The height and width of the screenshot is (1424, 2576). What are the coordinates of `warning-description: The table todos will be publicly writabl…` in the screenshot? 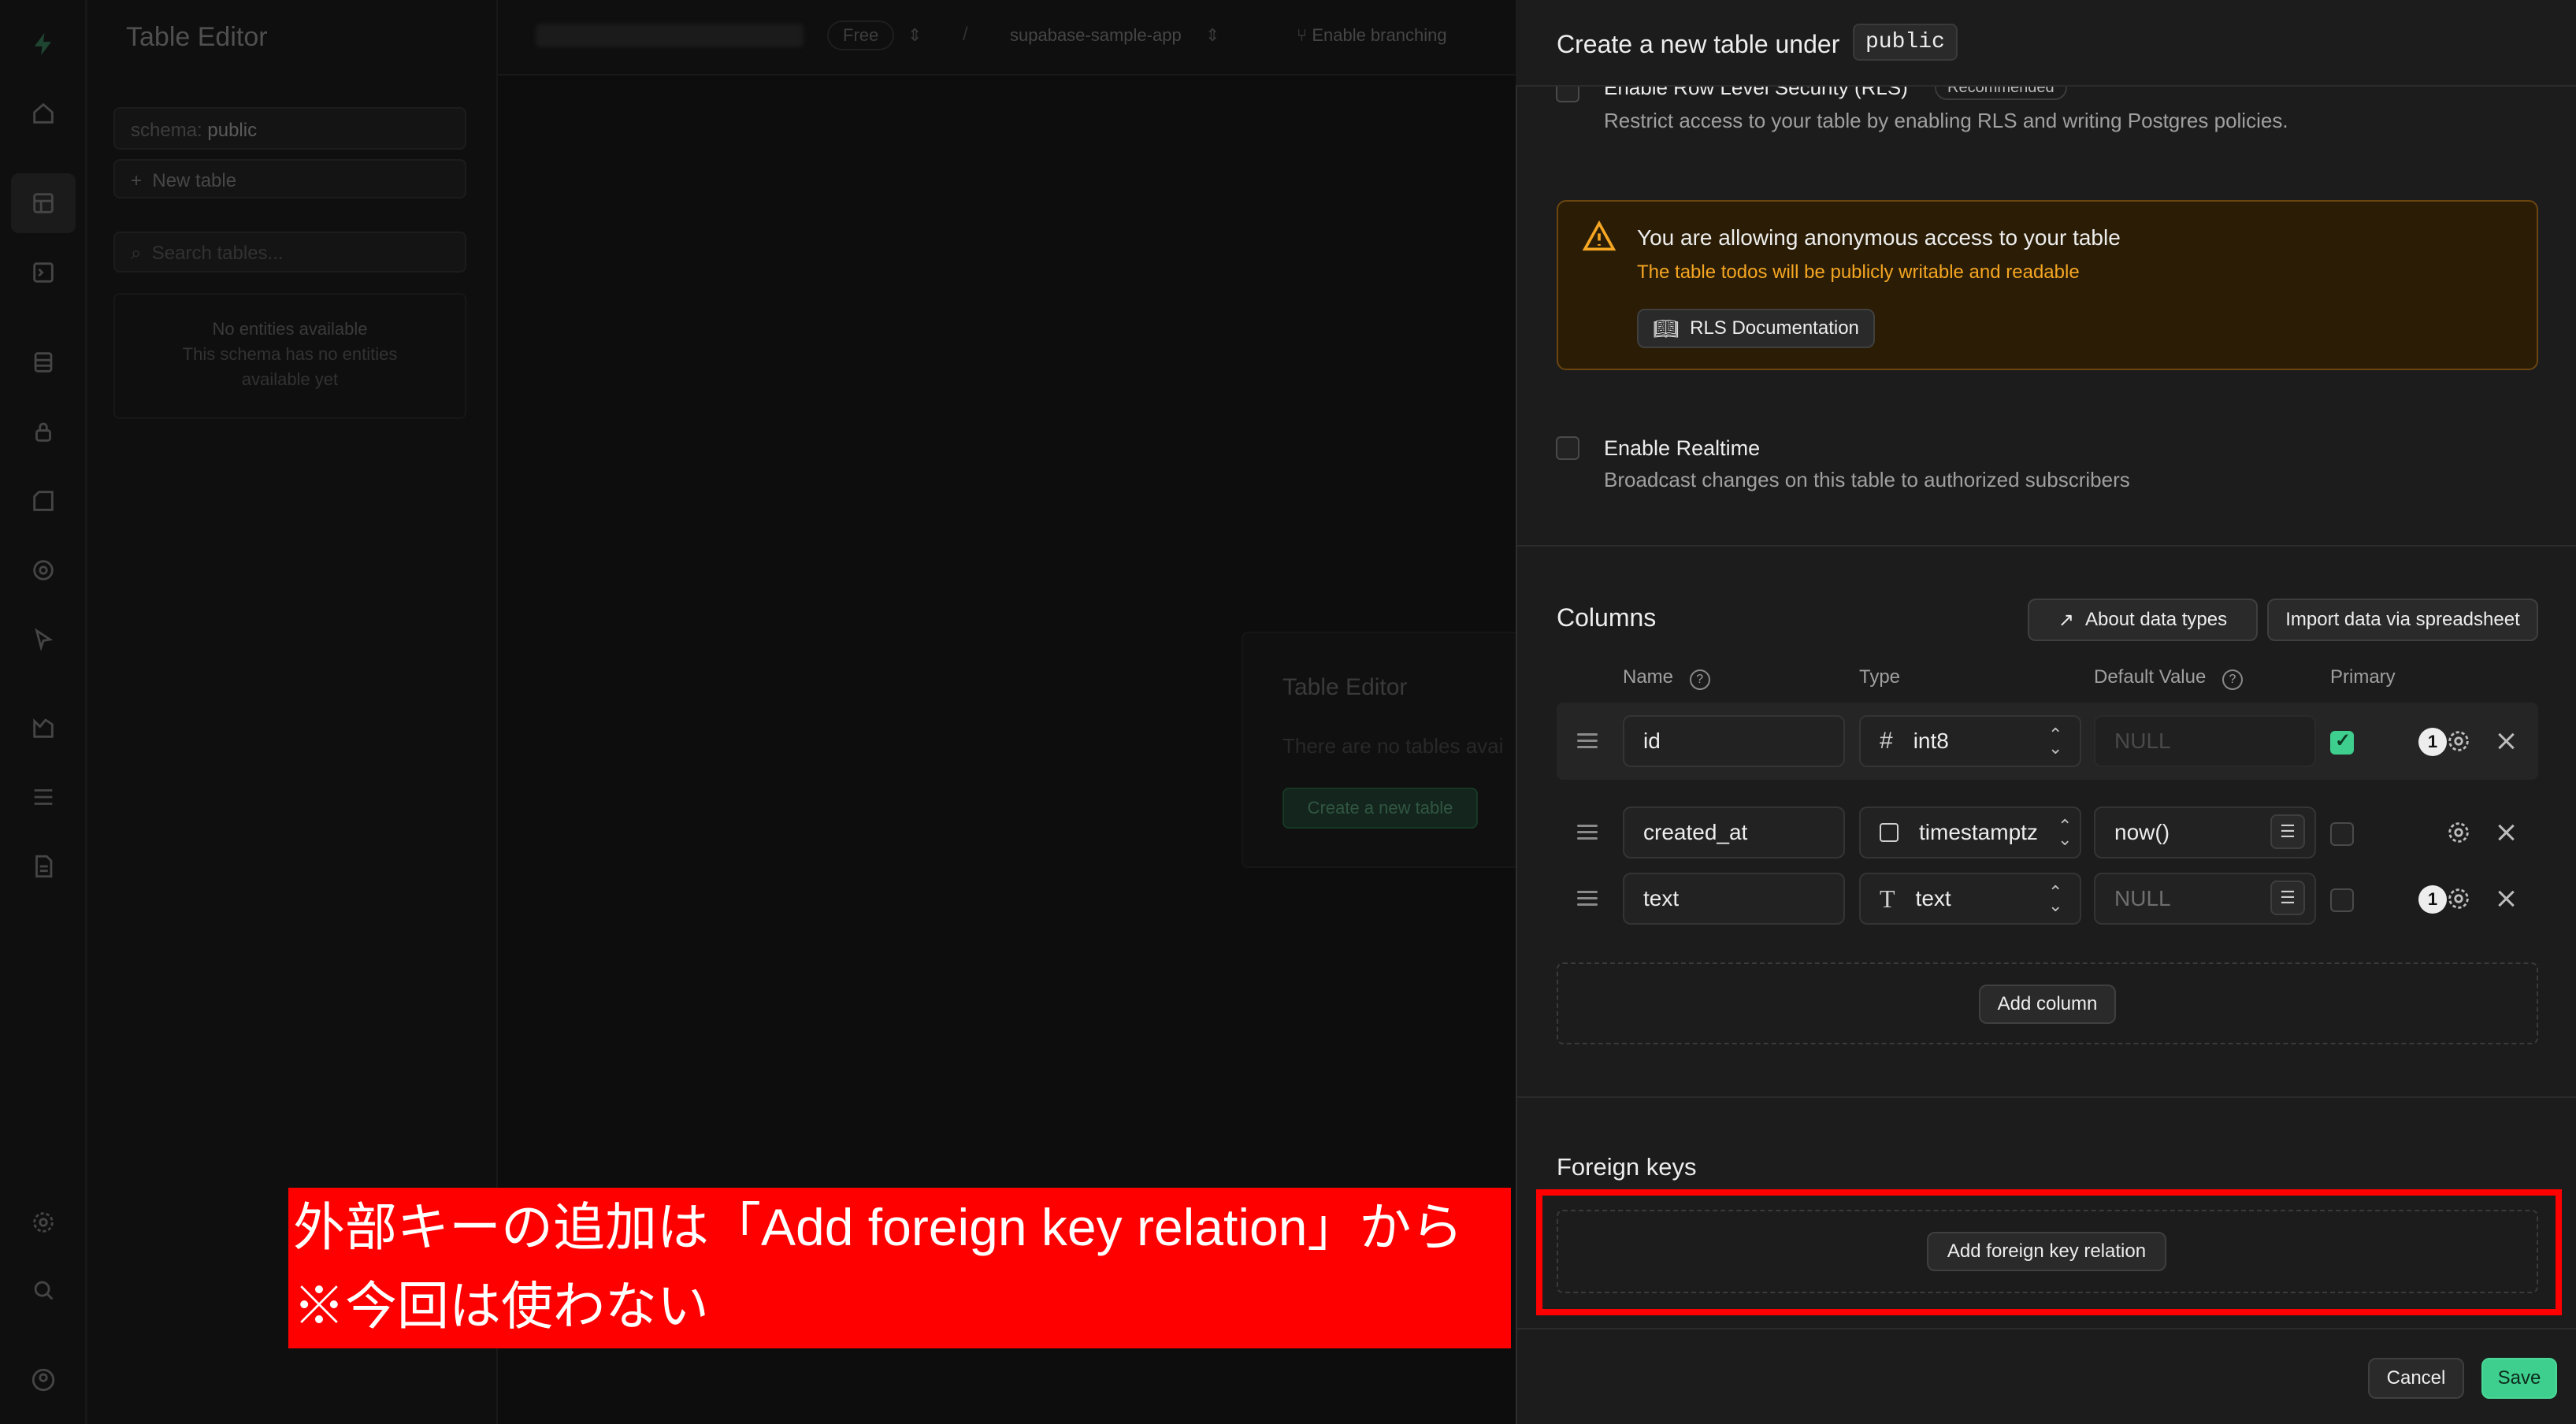 It's located at (1858, 272).